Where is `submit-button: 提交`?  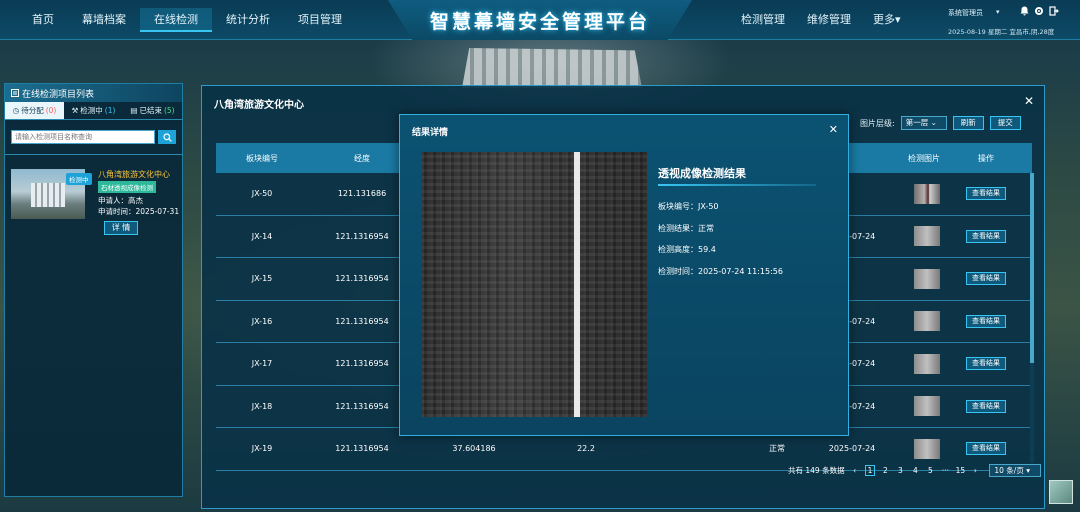
submit-button: 提交 is located at coordinates (1005, 123).